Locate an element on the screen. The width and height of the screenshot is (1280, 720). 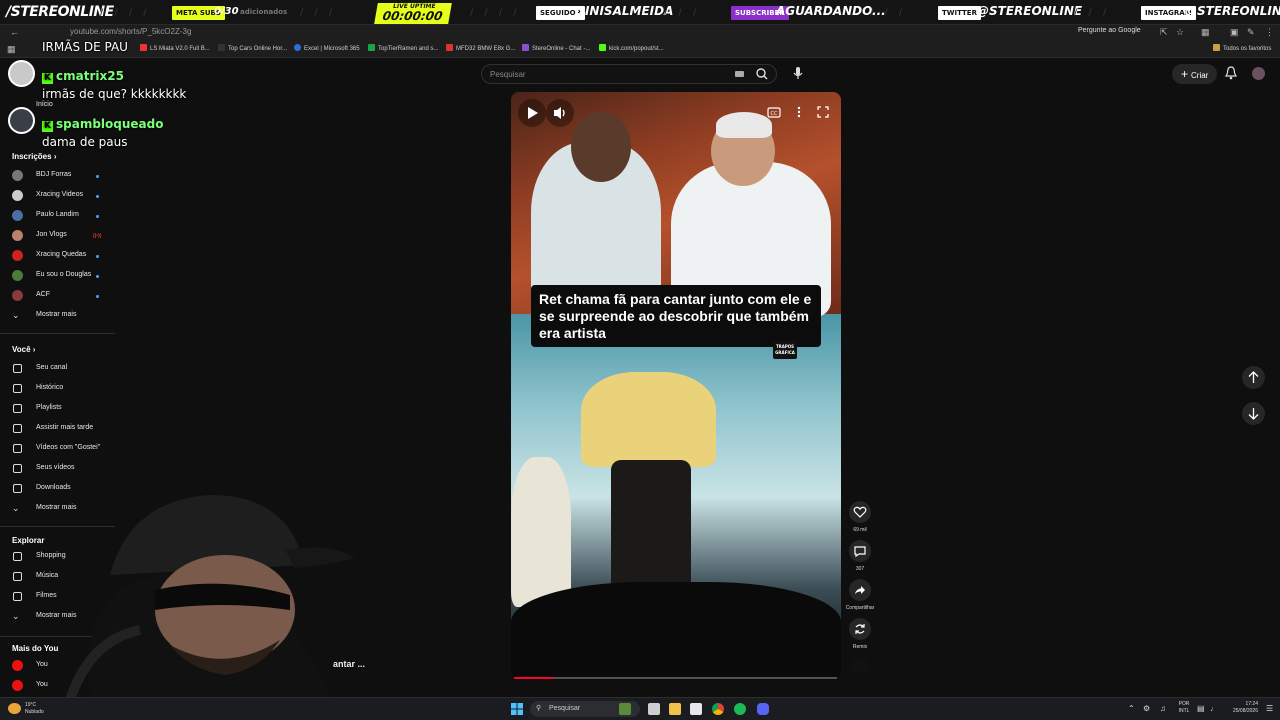
weather-widget: 19°C Nublado is located at coordinates (34, 709).